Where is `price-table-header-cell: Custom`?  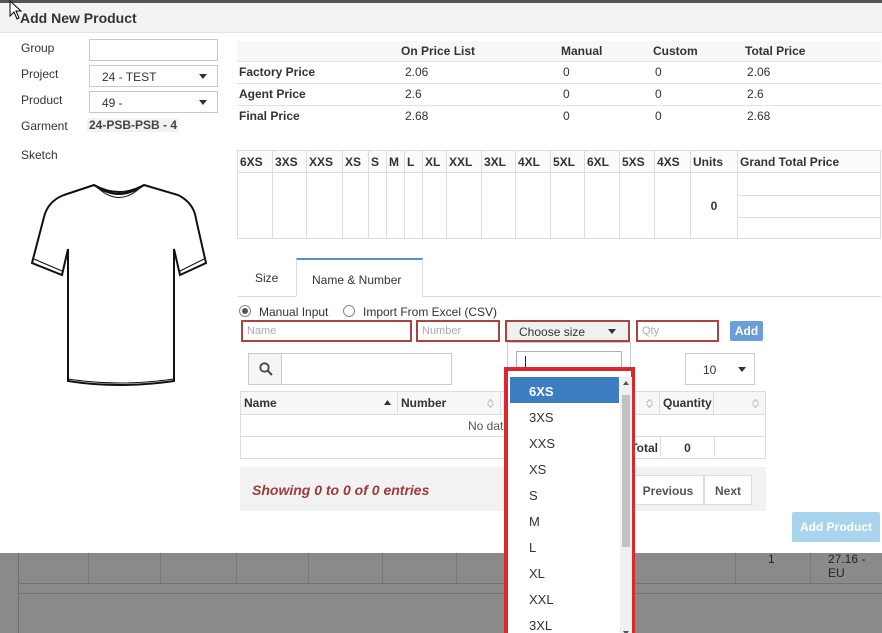
price-table-header-cell: Custom is located at coordinates (695, 51).